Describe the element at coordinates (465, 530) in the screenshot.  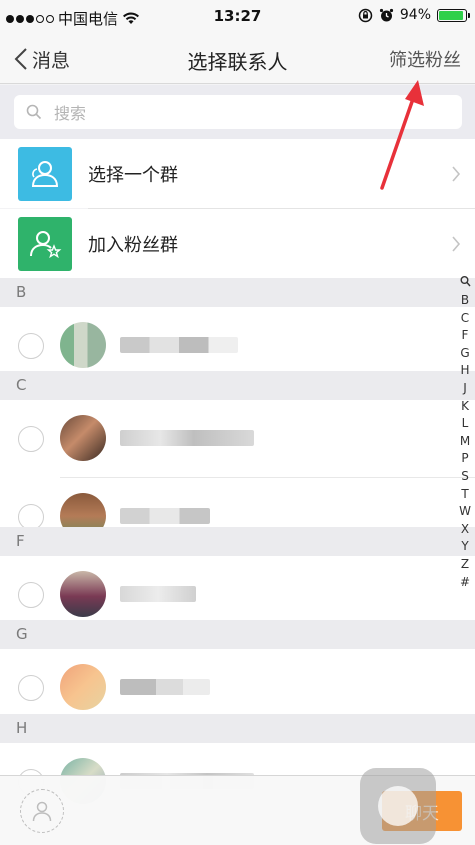
I see `index-letter: X` at that location.